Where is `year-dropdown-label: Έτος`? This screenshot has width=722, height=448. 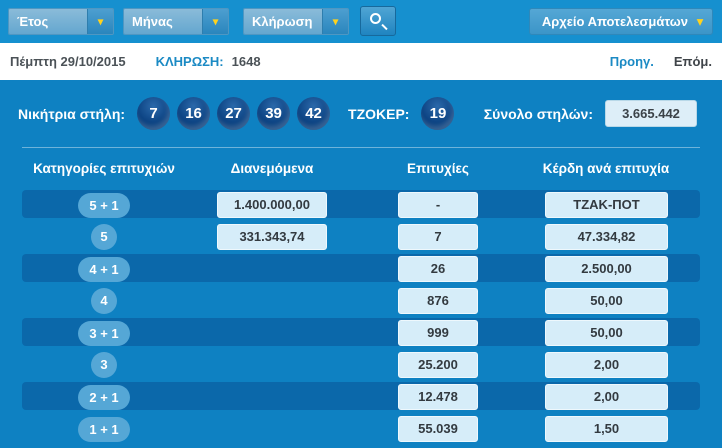 year-dropdown-label: Έτος is located at coordinates (48, 21).